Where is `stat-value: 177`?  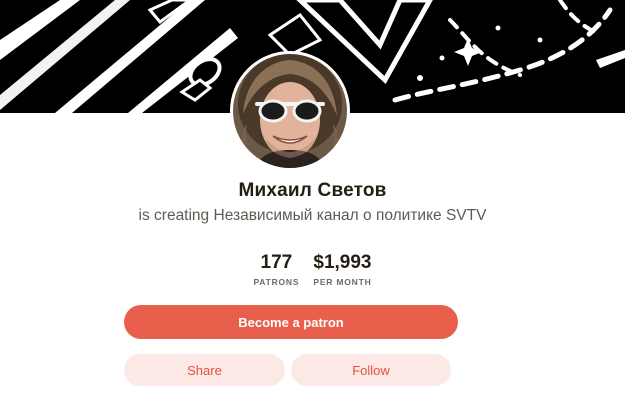 stat-value: 177 is located at coordinates (276, 262).